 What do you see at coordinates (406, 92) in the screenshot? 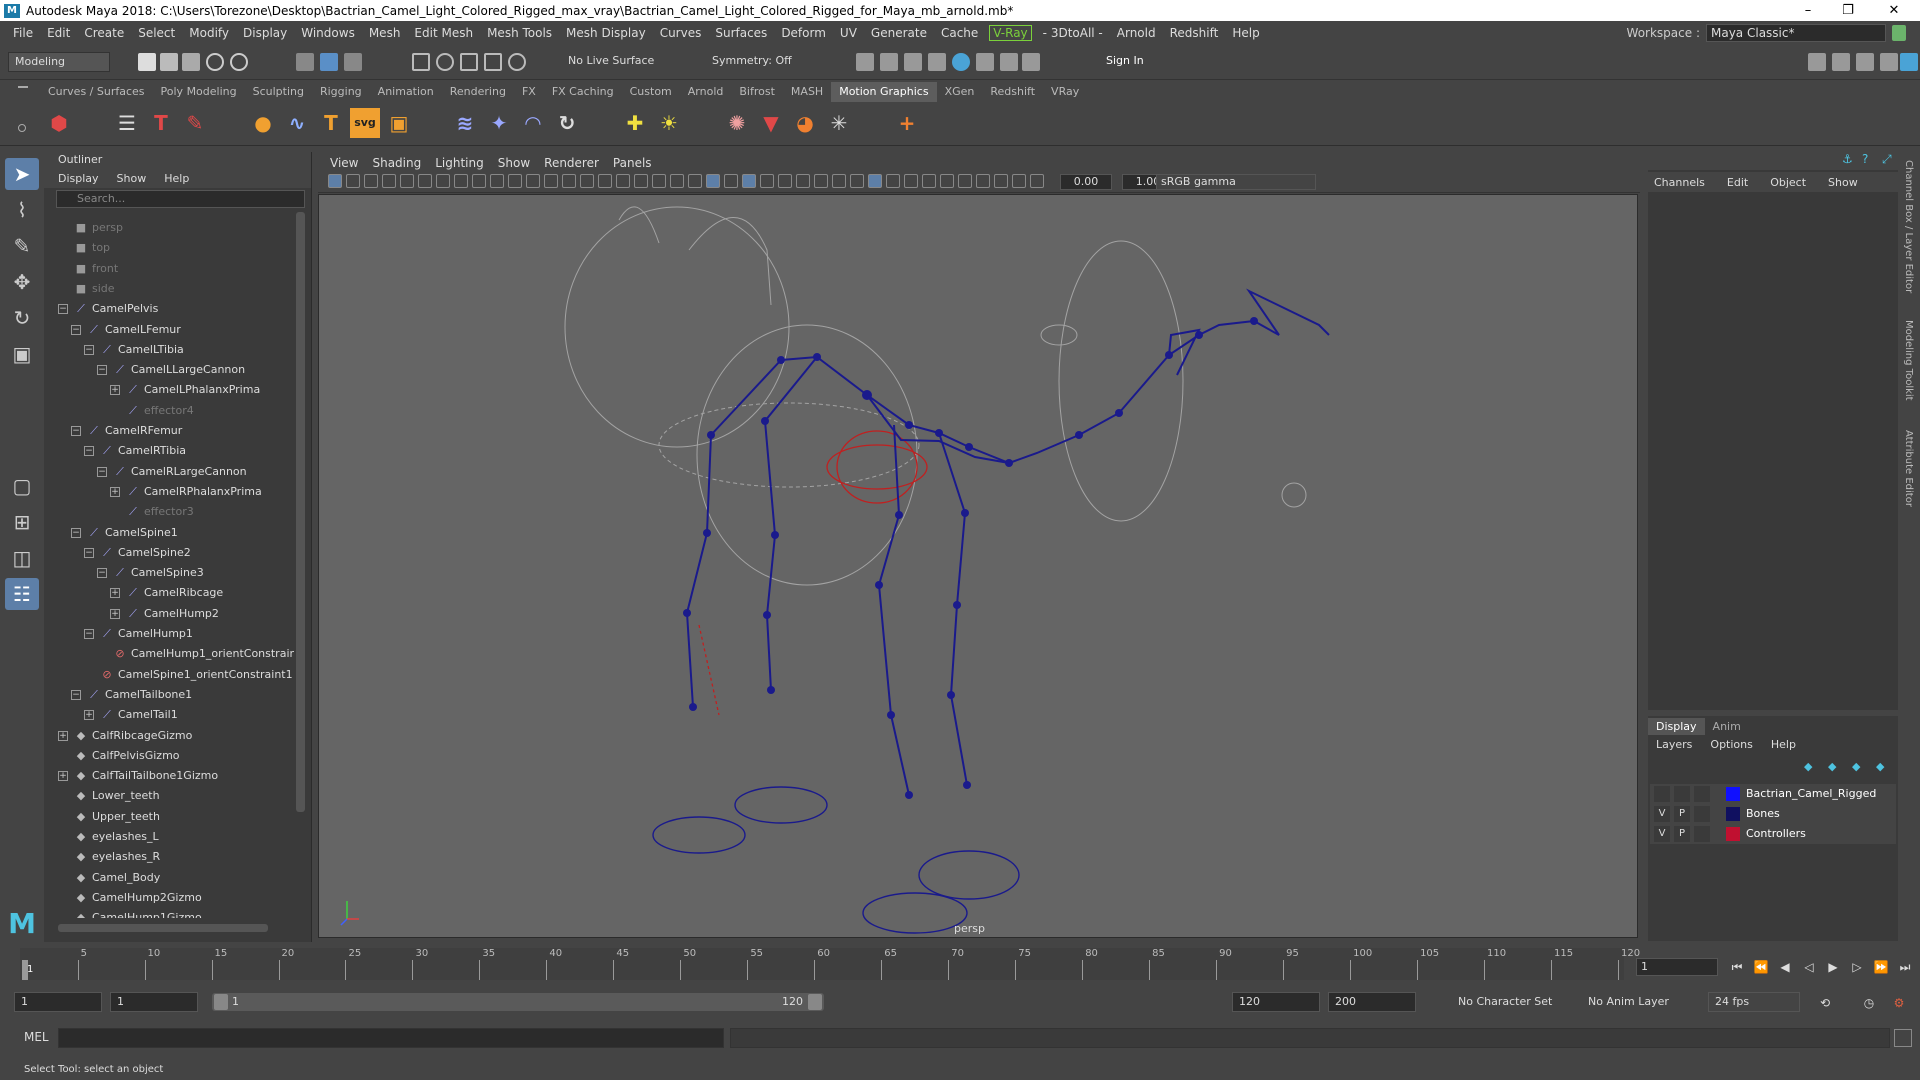
I see `shelf-tab-animation: Animation` at bounding box center [406, 92].